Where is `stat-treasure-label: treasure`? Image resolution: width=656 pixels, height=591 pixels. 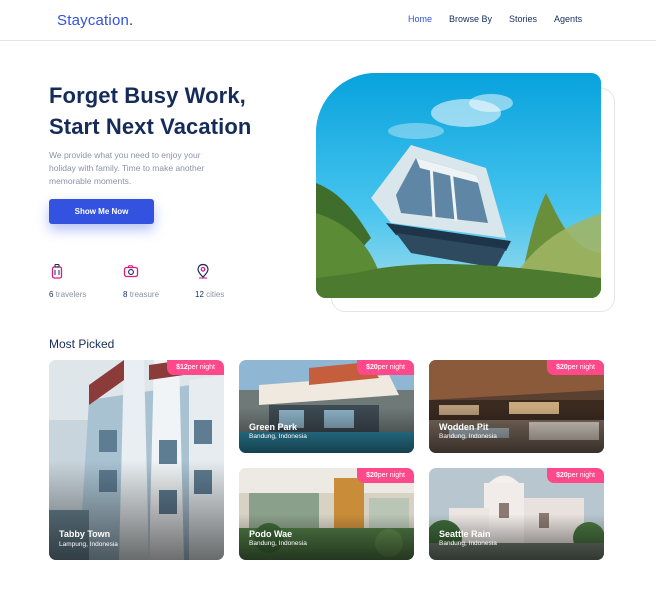 stat-treasure-label: treasure is located at coordinates (144, 294).